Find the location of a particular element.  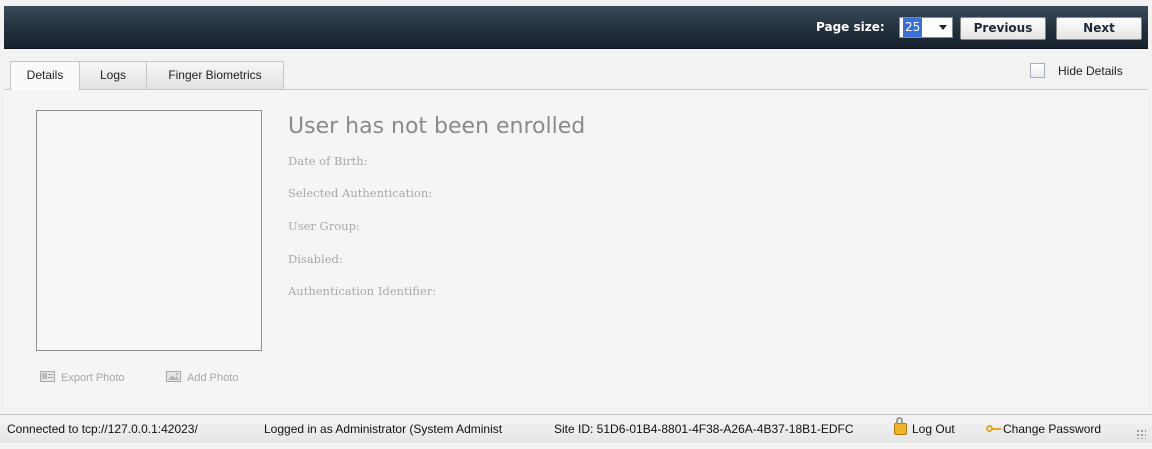

hide-details-checkbox is located at coordinates (1037, 70).